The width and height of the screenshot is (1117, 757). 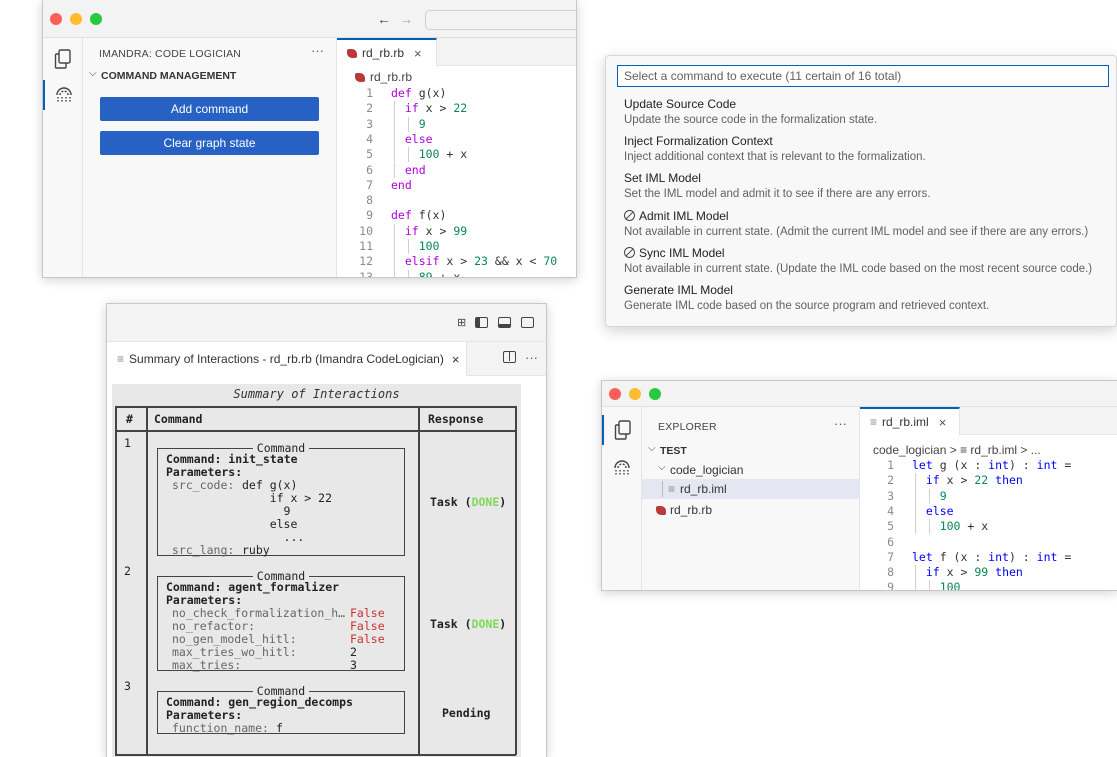 What do you see at coordinates (203, 485) in the screenshot?
I see `parameter-name: src_code:` at bounding box center [203, 485].